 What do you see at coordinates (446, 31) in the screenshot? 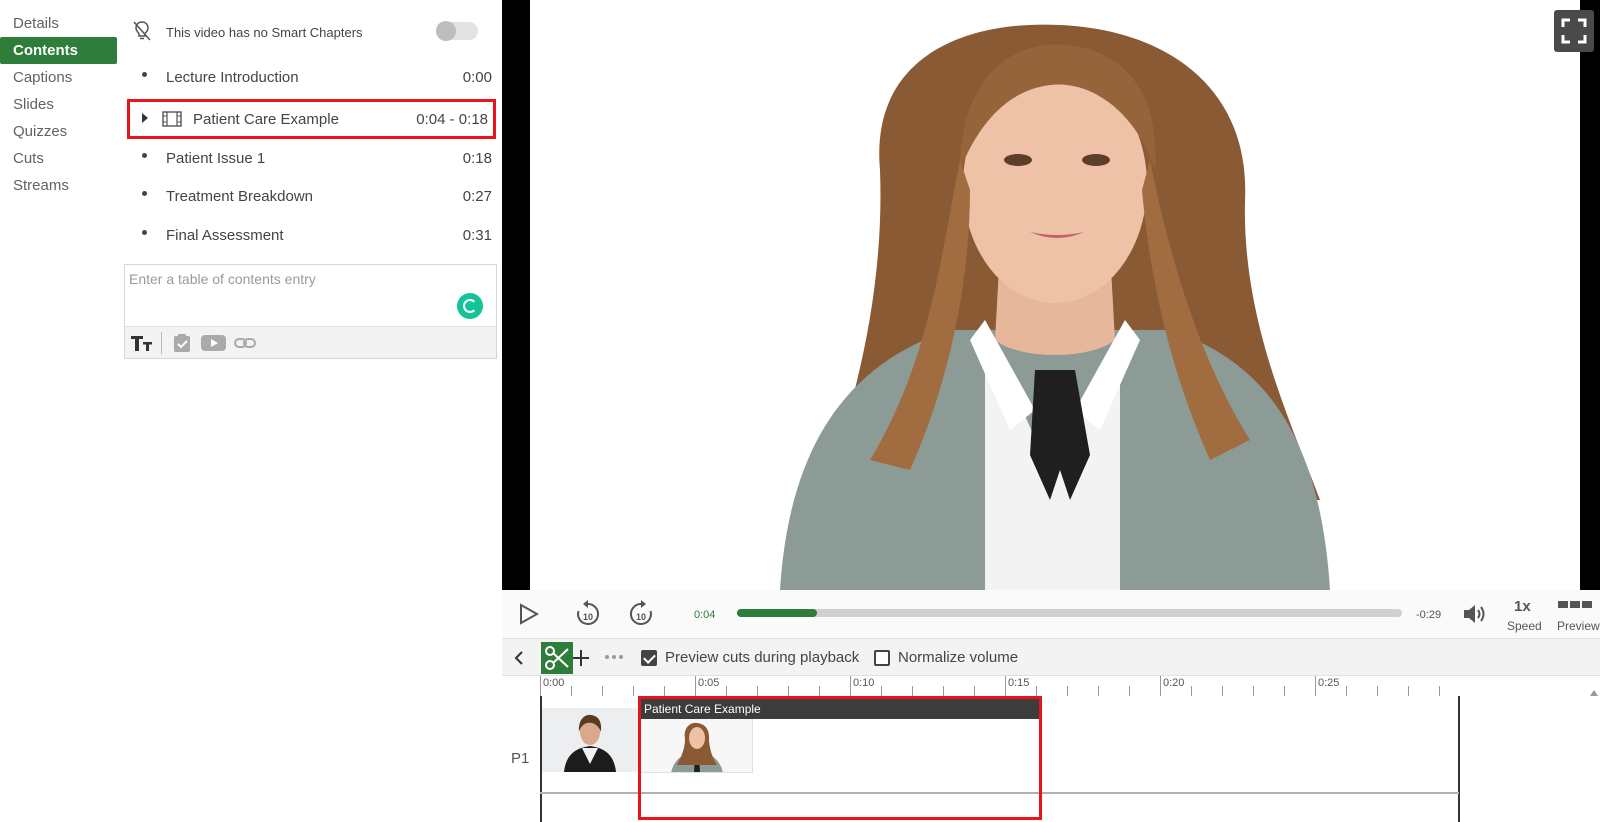
I see `toggle-knob` at bounding box center [446, 31].